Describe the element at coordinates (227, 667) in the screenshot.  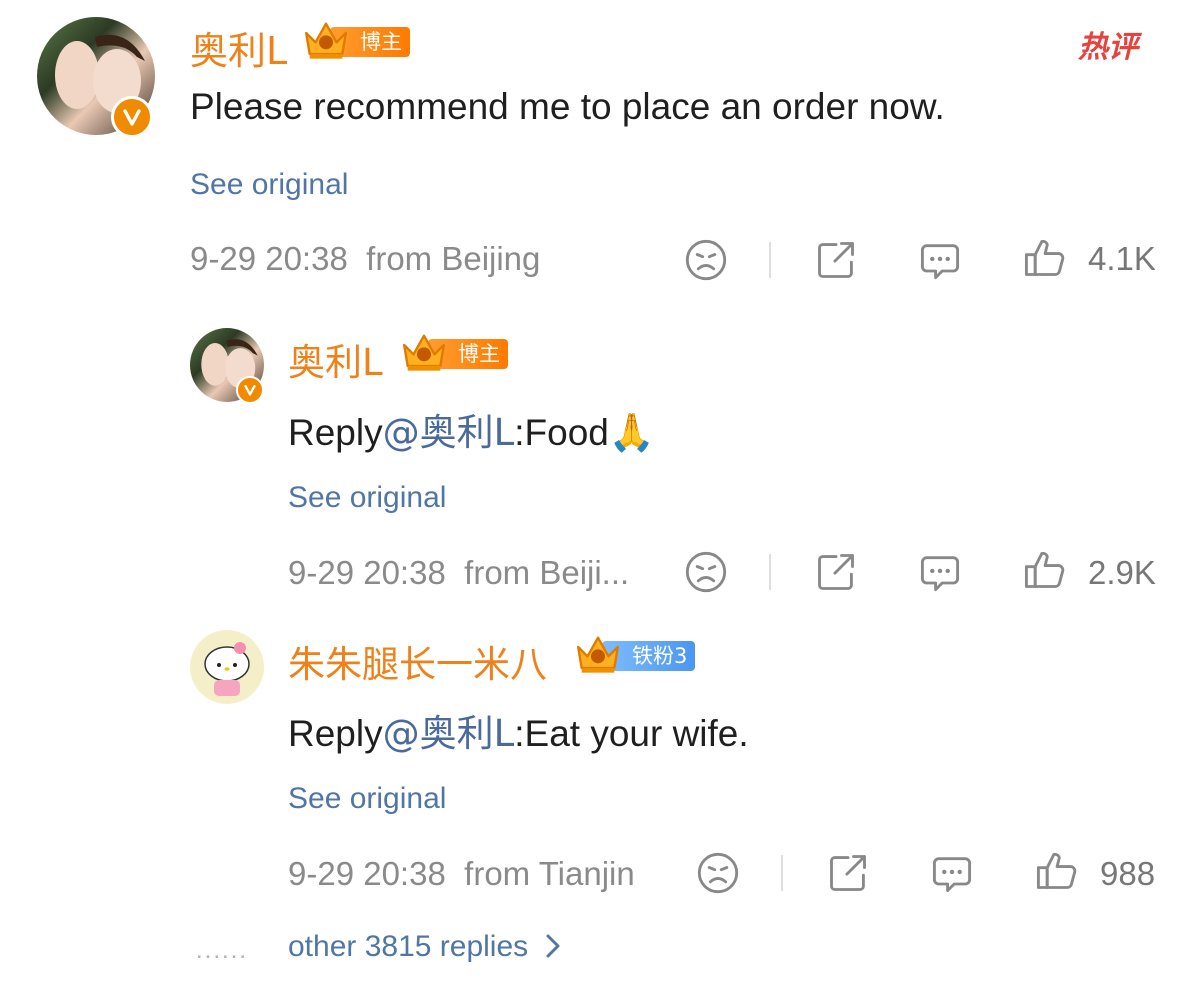
I see `avatar` at that location.